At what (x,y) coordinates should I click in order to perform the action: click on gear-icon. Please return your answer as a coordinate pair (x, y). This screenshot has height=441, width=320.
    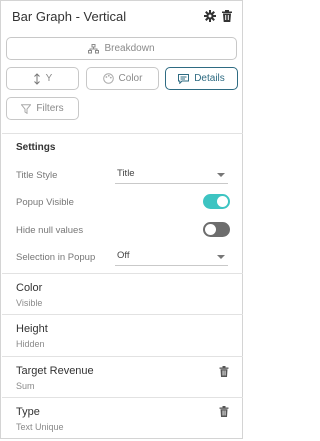
    Looking at the image, I should click on (210, 16).